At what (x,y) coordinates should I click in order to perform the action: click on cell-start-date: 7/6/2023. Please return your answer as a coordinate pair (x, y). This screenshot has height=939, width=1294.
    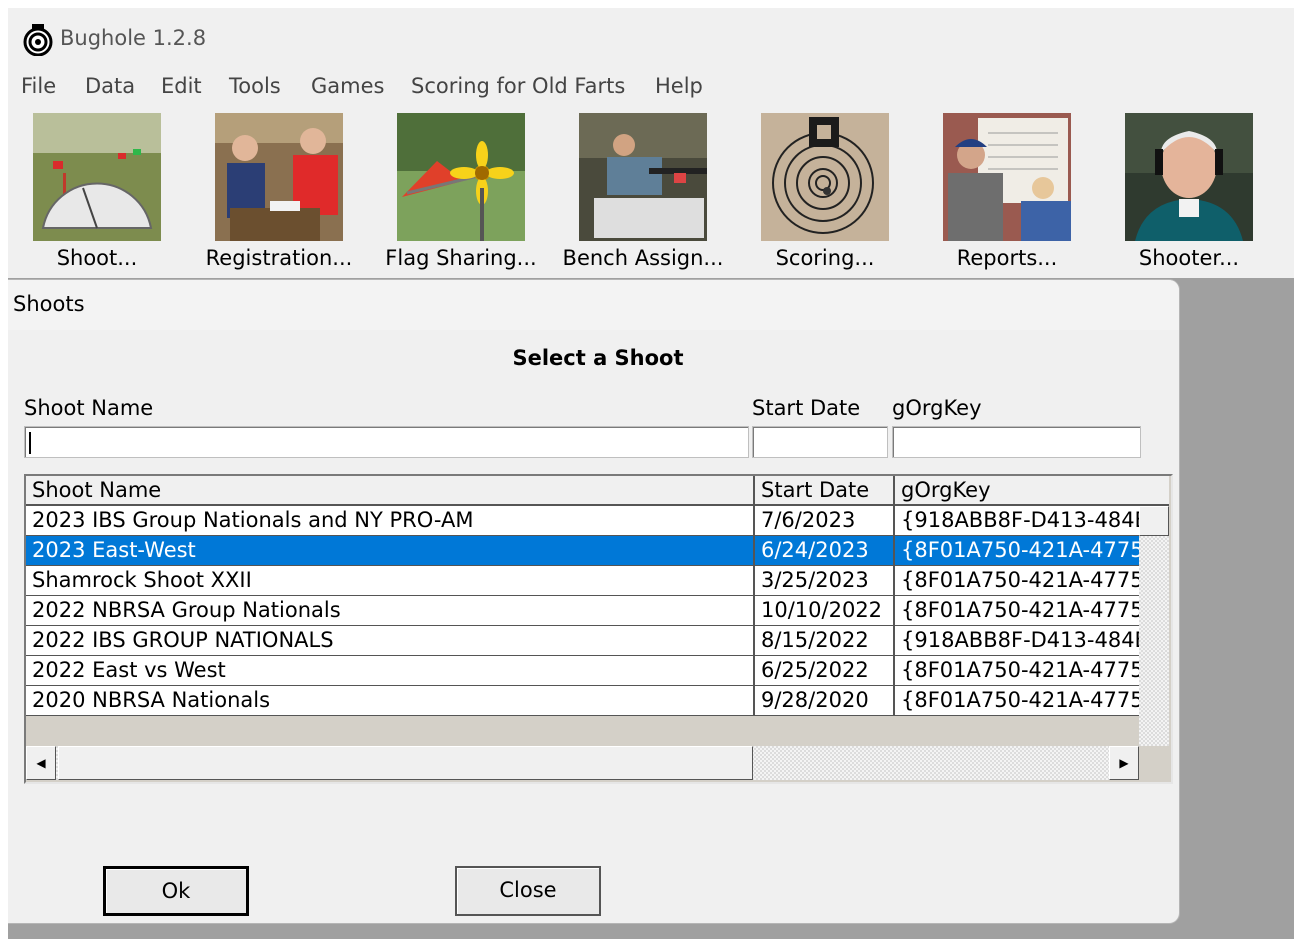
    Looking at the image, I should click on (825, 521).